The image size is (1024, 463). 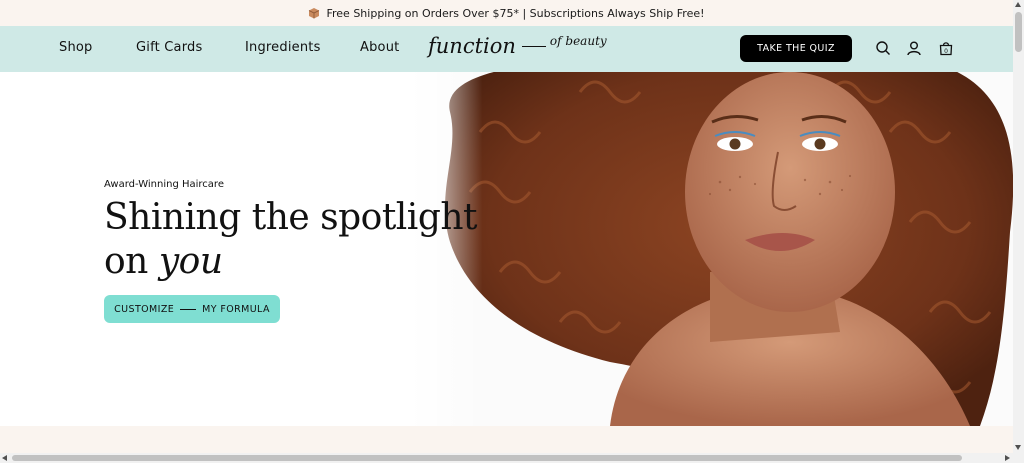 I want to click on next-section-strip, so click(x=506, y=439).